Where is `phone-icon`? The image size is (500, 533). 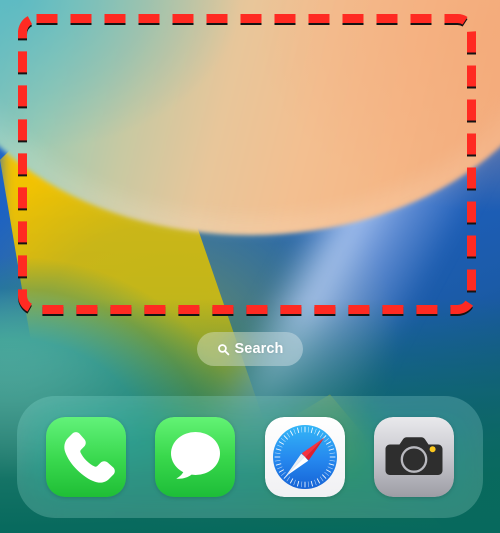
phone-icon is located at coordinates (85, 457).